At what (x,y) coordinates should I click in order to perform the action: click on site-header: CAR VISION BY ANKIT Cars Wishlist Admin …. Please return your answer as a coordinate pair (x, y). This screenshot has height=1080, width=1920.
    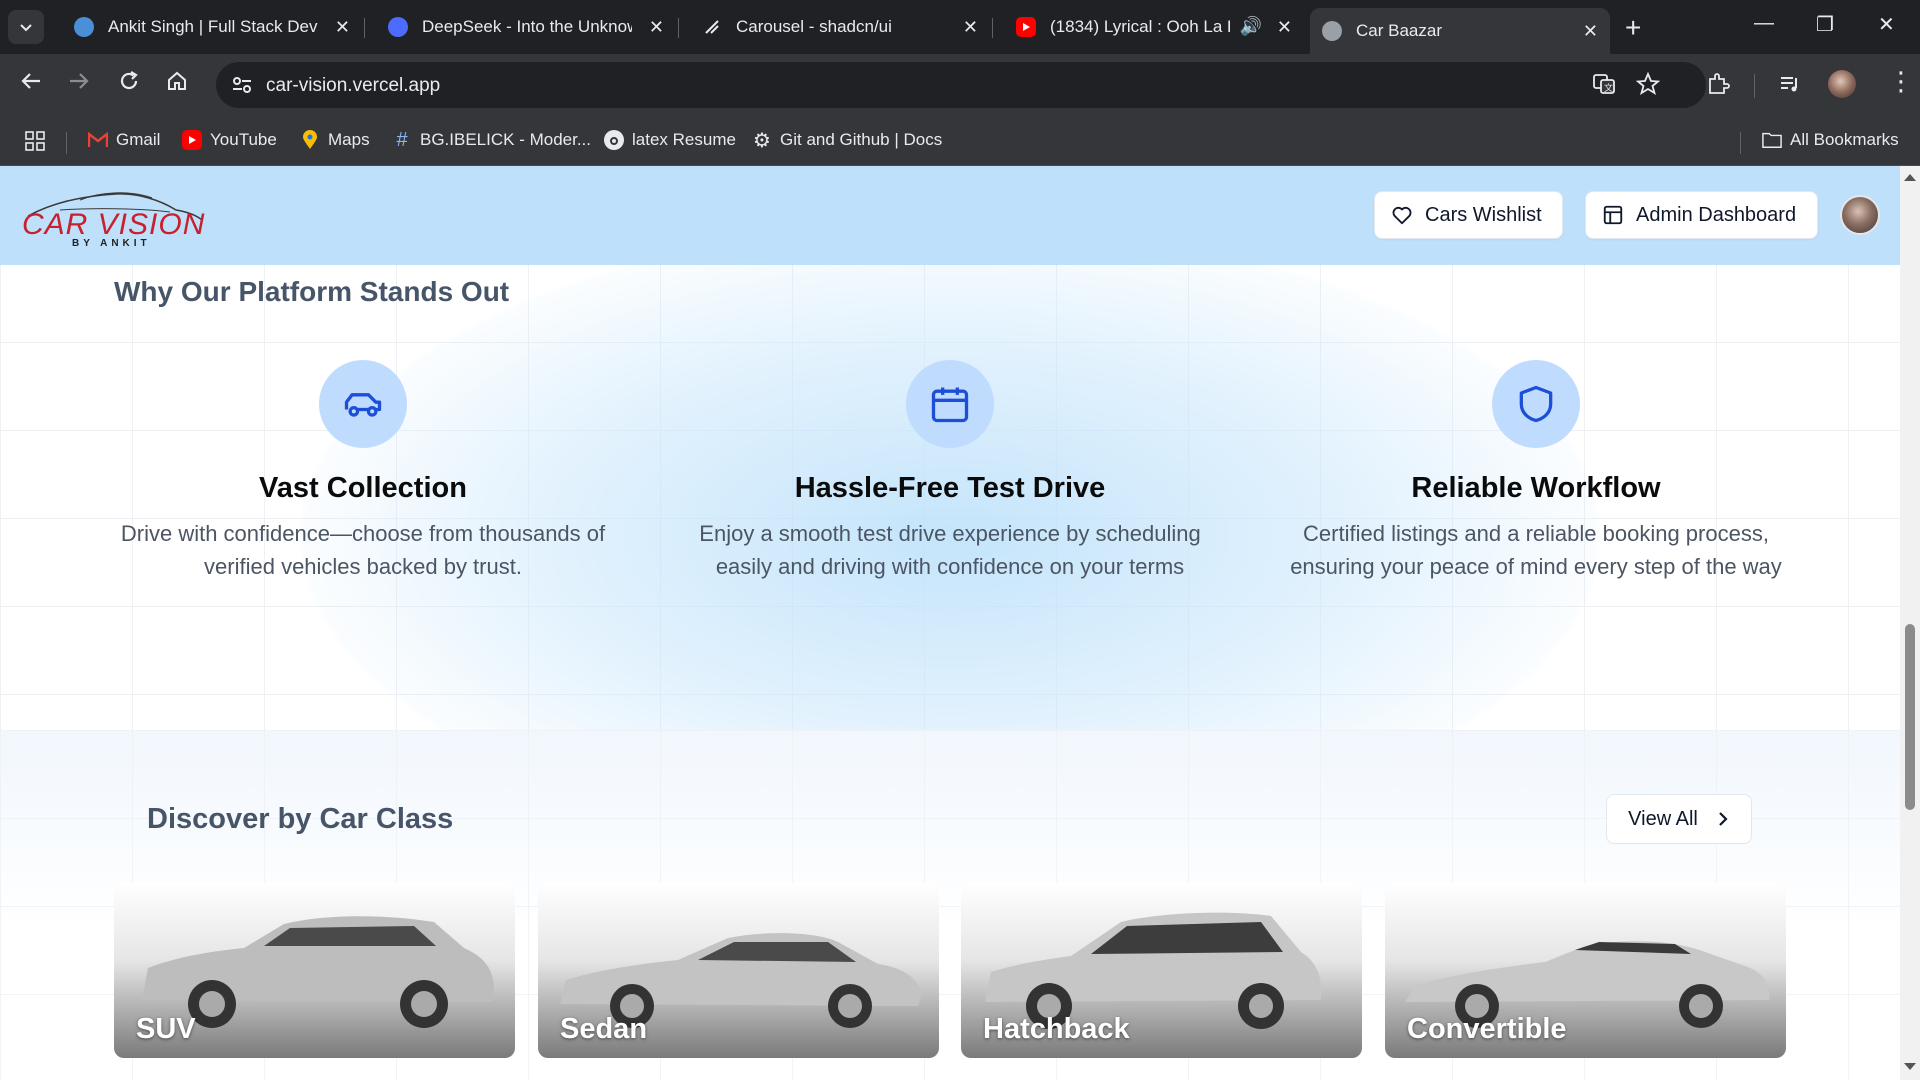
    Looking at the image, I should click on (950, 215).